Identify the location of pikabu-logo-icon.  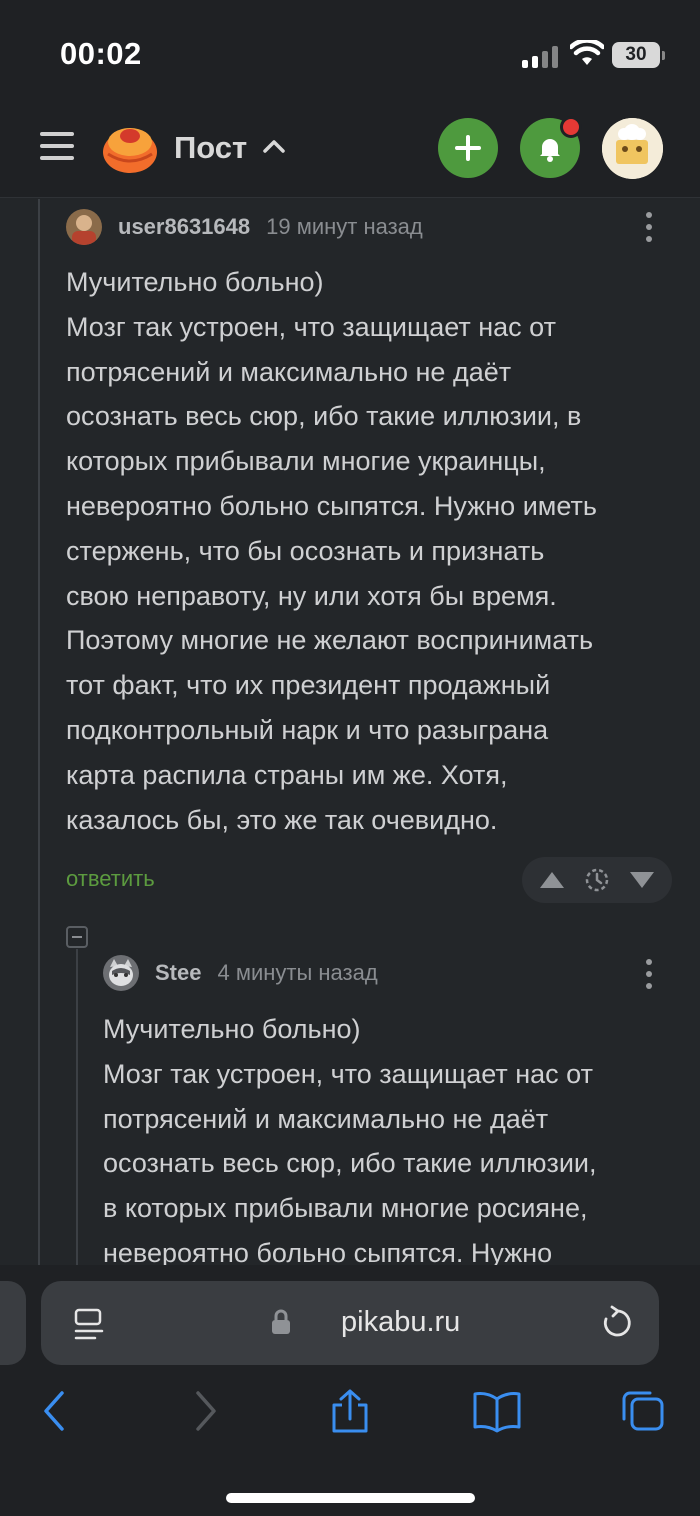
(130, 148).